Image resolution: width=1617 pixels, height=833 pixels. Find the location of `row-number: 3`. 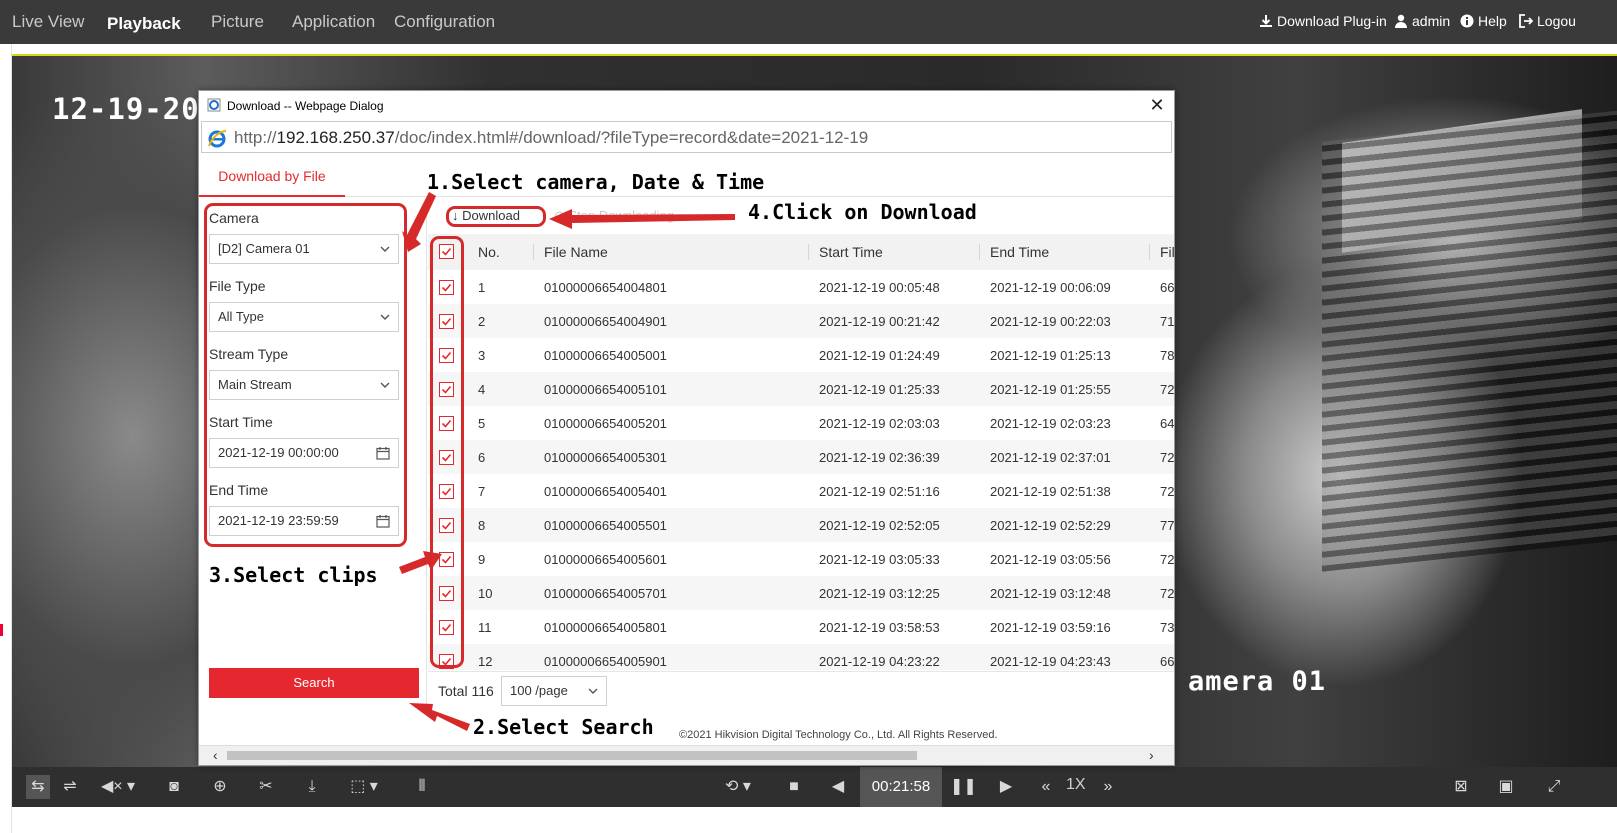

row-number: 3 is located at coordinates (482, 355).